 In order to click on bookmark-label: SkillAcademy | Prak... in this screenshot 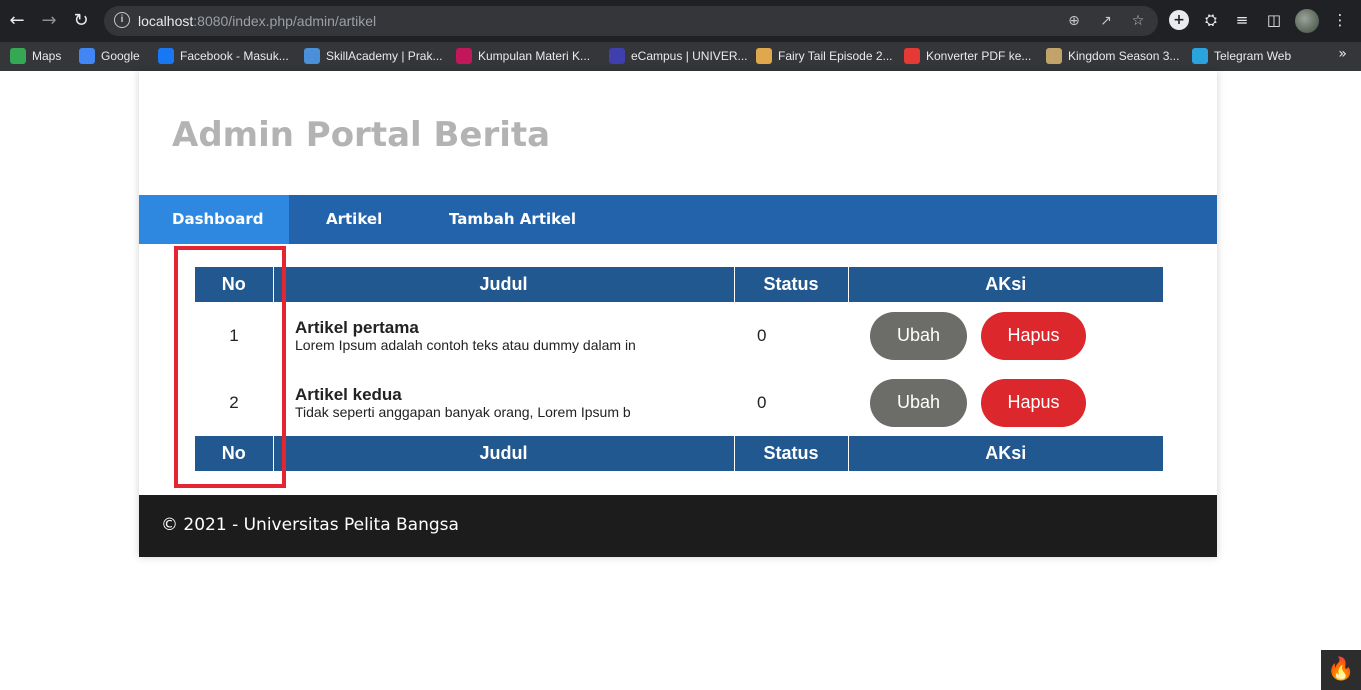, I will do `click(384, 56)`.